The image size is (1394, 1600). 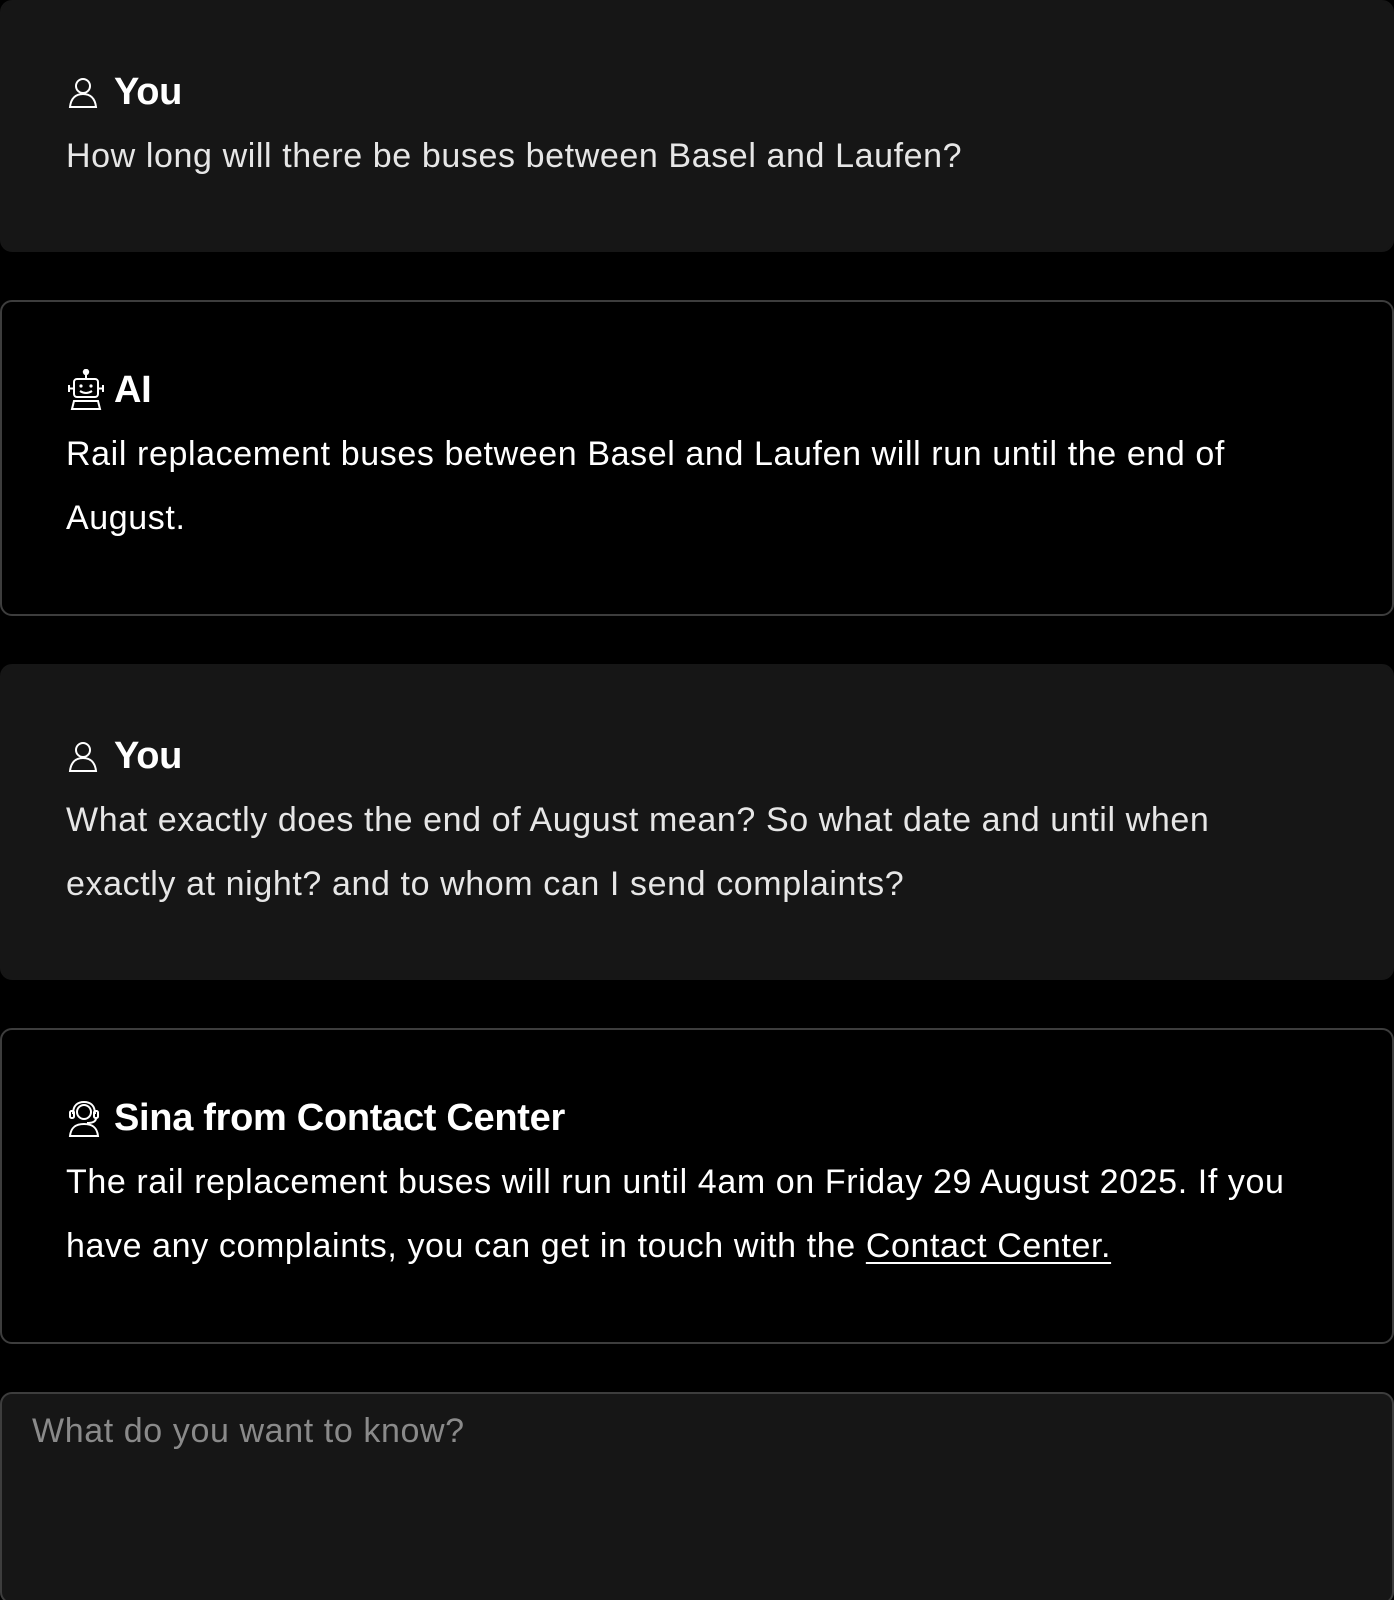 What do you see at coordinates (988, 1246) in the screenshot?
I see `contact-center-link: Contact Center.` at bounding box center [988, 1246].